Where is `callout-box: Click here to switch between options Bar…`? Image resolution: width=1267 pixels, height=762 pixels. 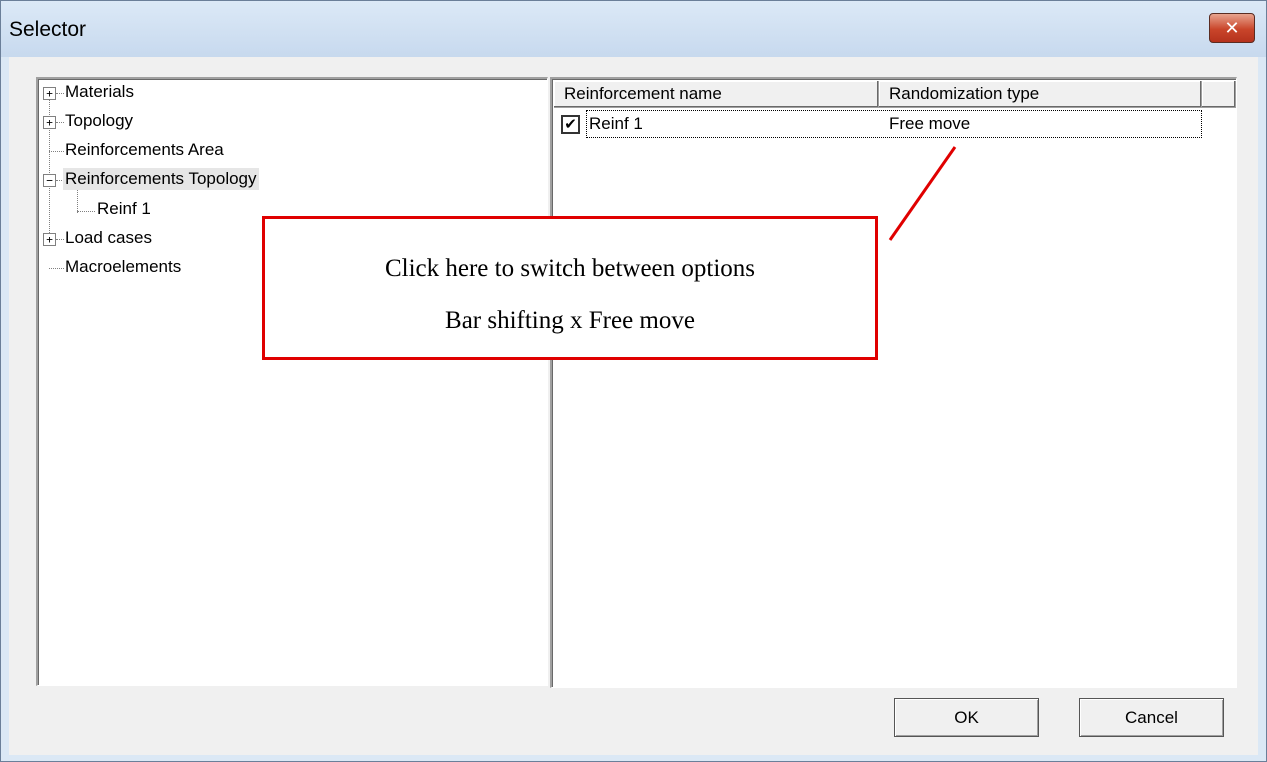
callout-box: Click here to switch between options Bar… is located at coordinates (570, 288).